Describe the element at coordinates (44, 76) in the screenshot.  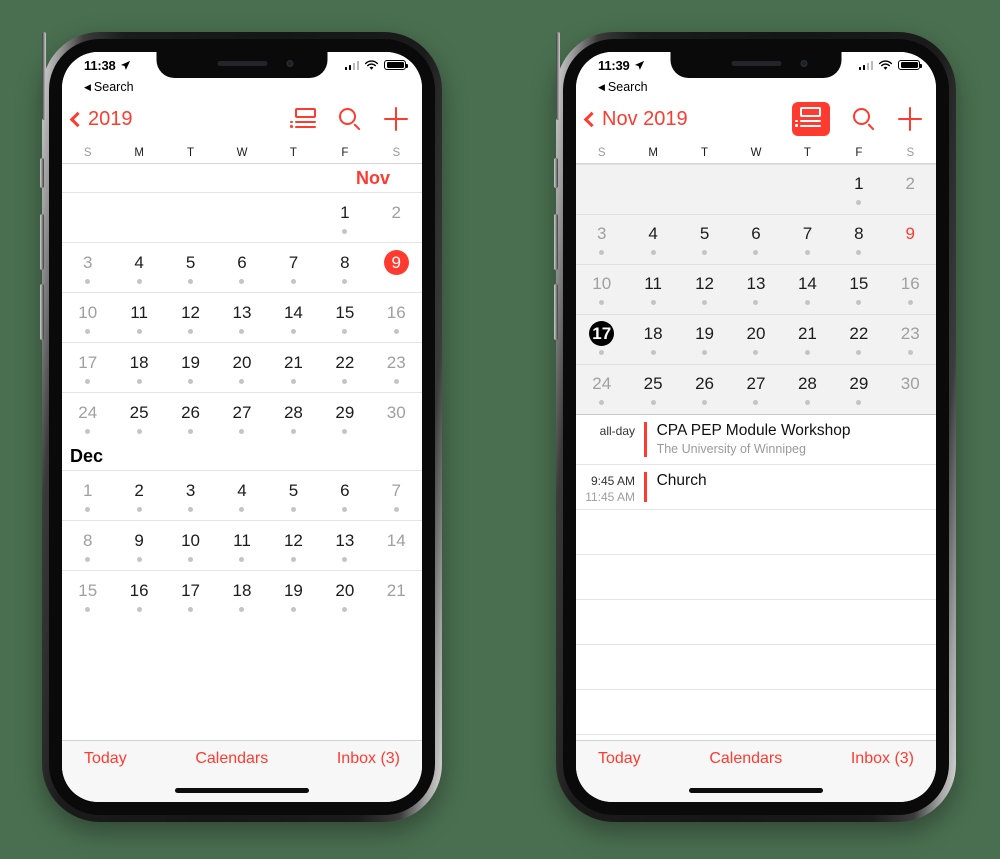
I see `power-button` at that location.